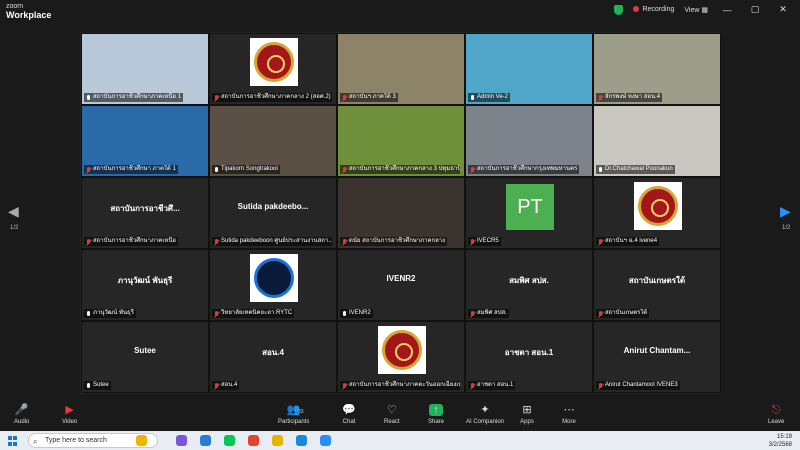 Image resolution: width=800 pixels, height=450 pixels. I want to click on line-icon, so click(229, 440).